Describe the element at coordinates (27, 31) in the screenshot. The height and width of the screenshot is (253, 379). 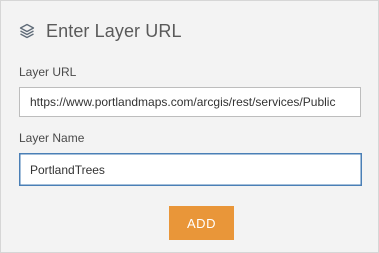
I see `layers-icon` at that location.